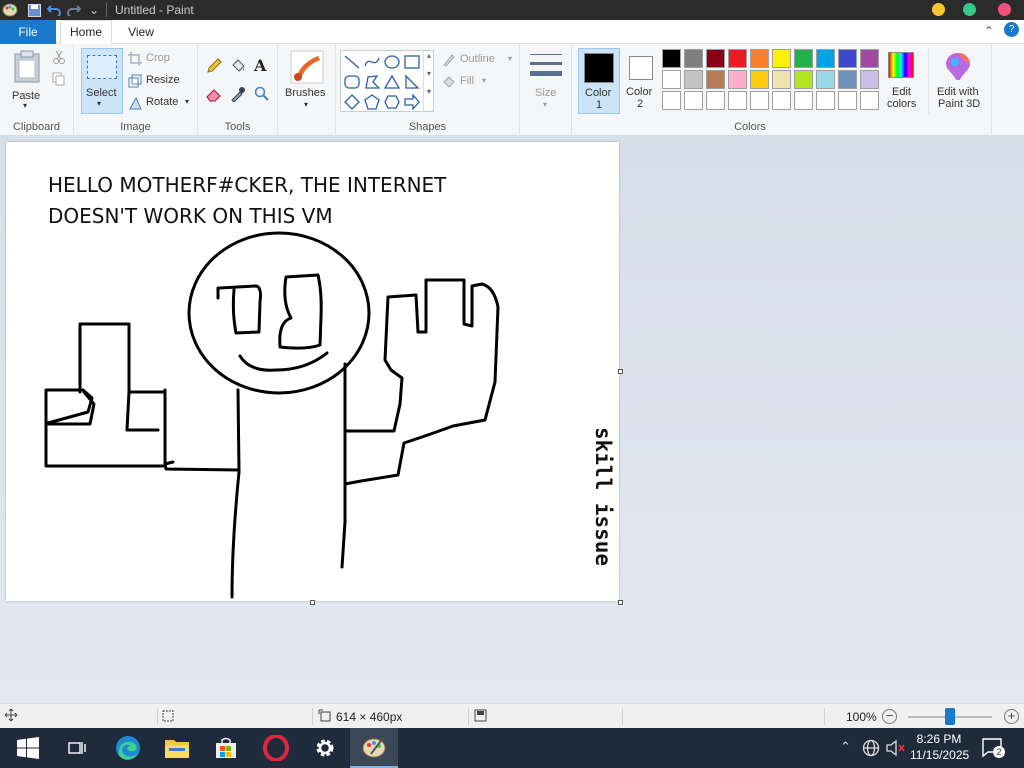  Describe the element at coordinates (161, 103) in the screenshot. I see `rotate-button: Rotate ▾` at that location.